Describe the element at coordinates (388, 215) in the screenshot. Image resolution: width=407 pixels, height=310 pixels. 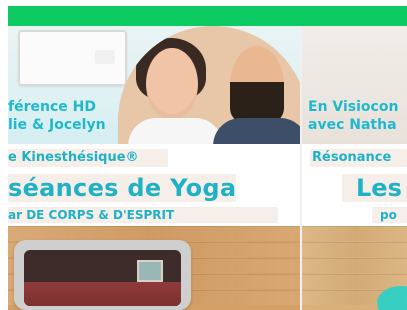
I see `card-right-subline: po` at that location.